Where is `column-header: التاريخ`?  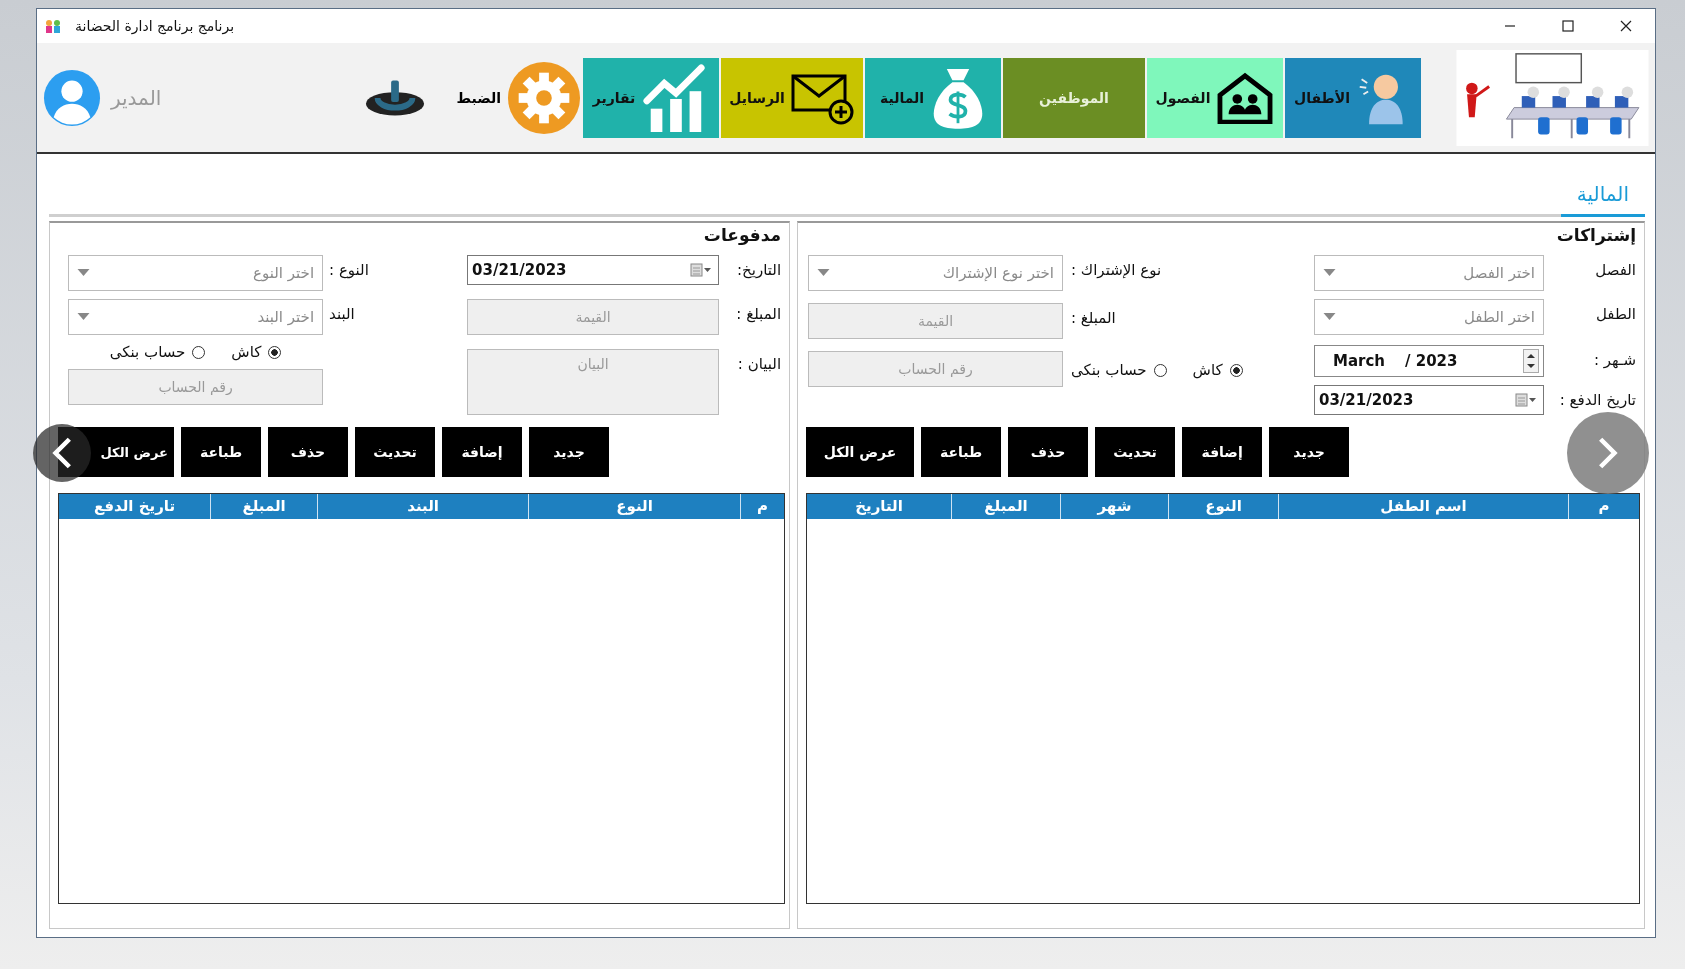
column-header: التاريخ is located at coordinates (879, 506).